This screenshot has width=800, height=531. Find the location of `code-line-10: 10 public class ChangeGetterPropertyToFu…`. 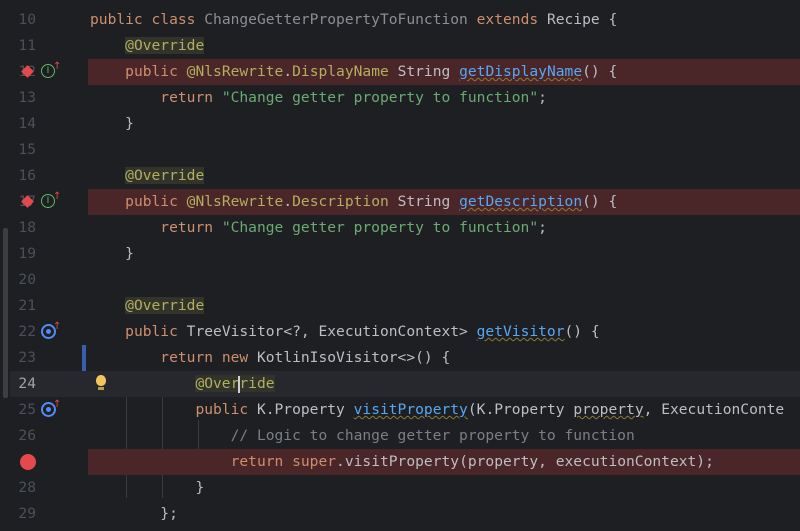

code-line-10: 10 public class ChangeGetterPropertyToFu… is located at coordinates (400, 20).